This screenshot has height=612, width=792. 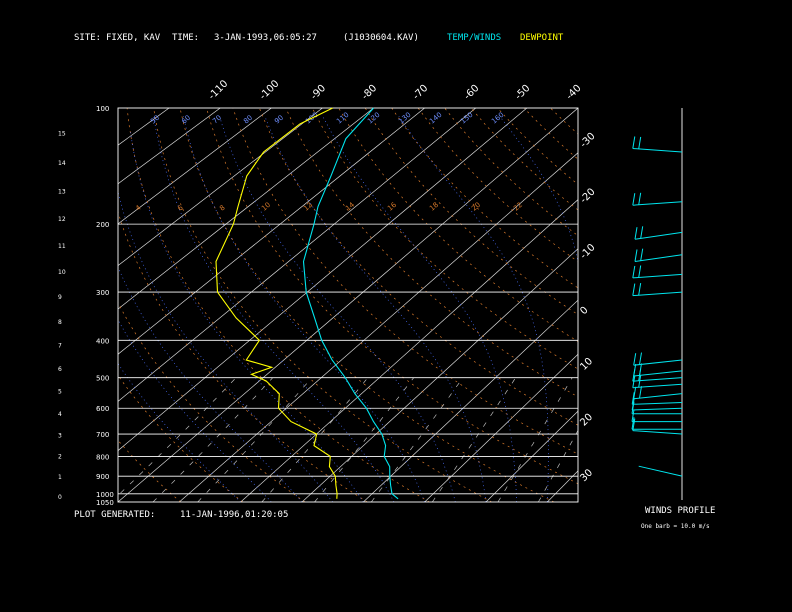 What do you see at coordinates (60, 369) in the screenshot?
I see `height-tick-label: 6` at bounding box center [60, 369].